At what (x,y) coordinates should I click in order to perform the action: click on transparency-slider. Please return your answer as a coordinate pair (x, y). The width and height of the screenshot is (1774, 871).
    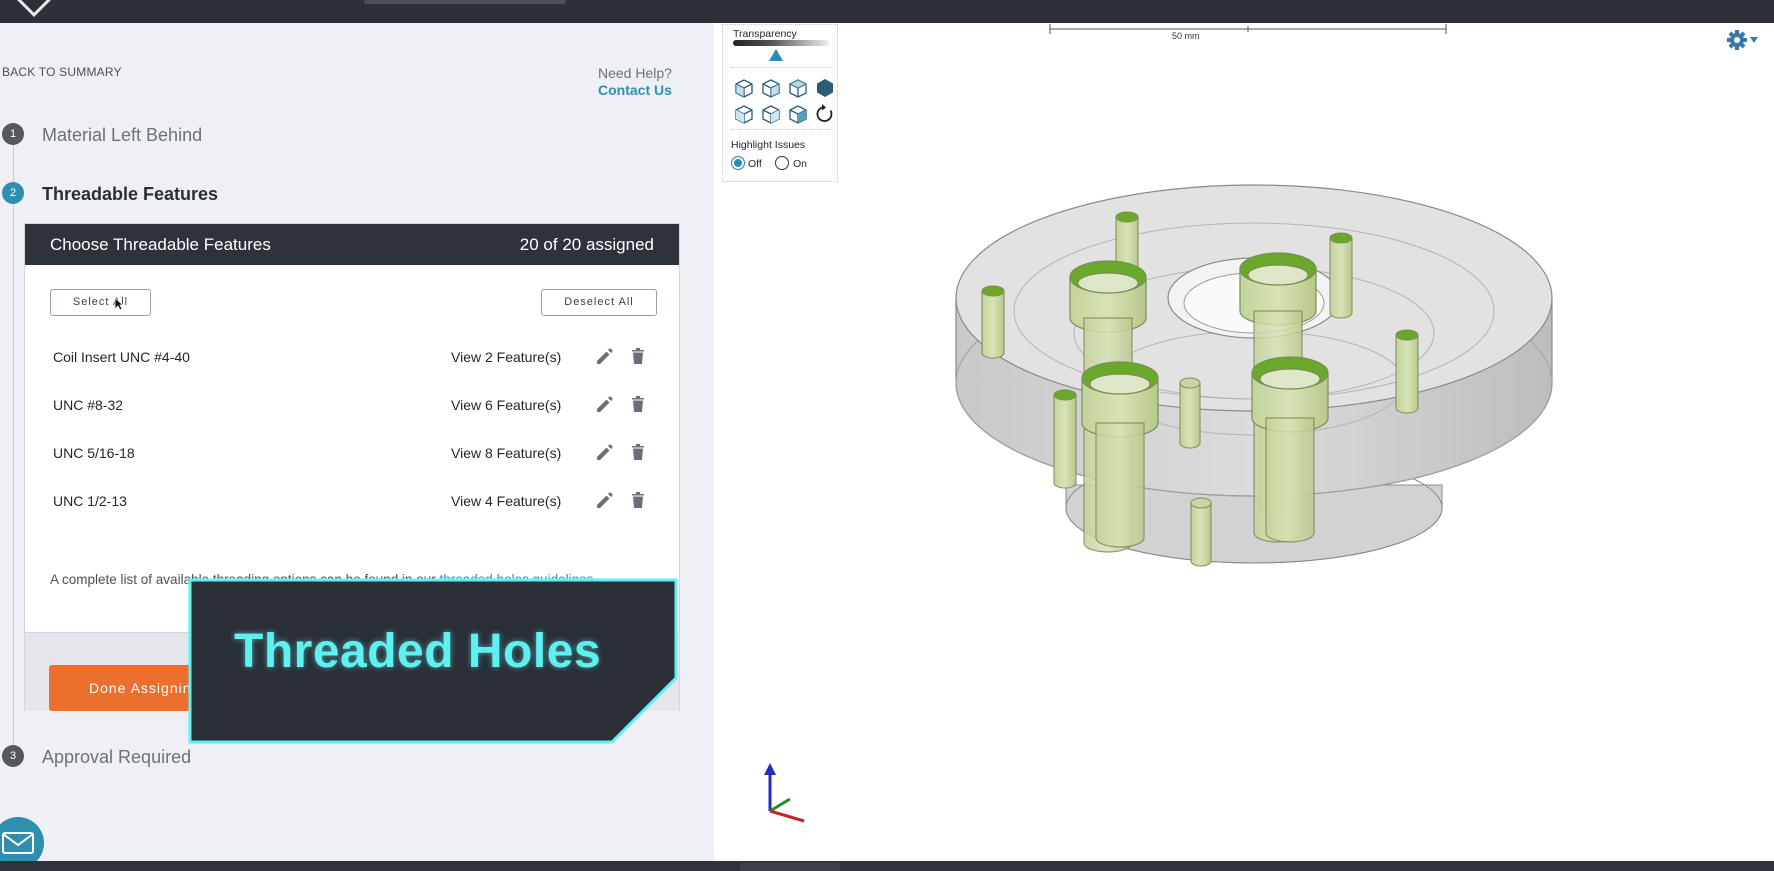
    Looking at the image, I should click on (781, 43).